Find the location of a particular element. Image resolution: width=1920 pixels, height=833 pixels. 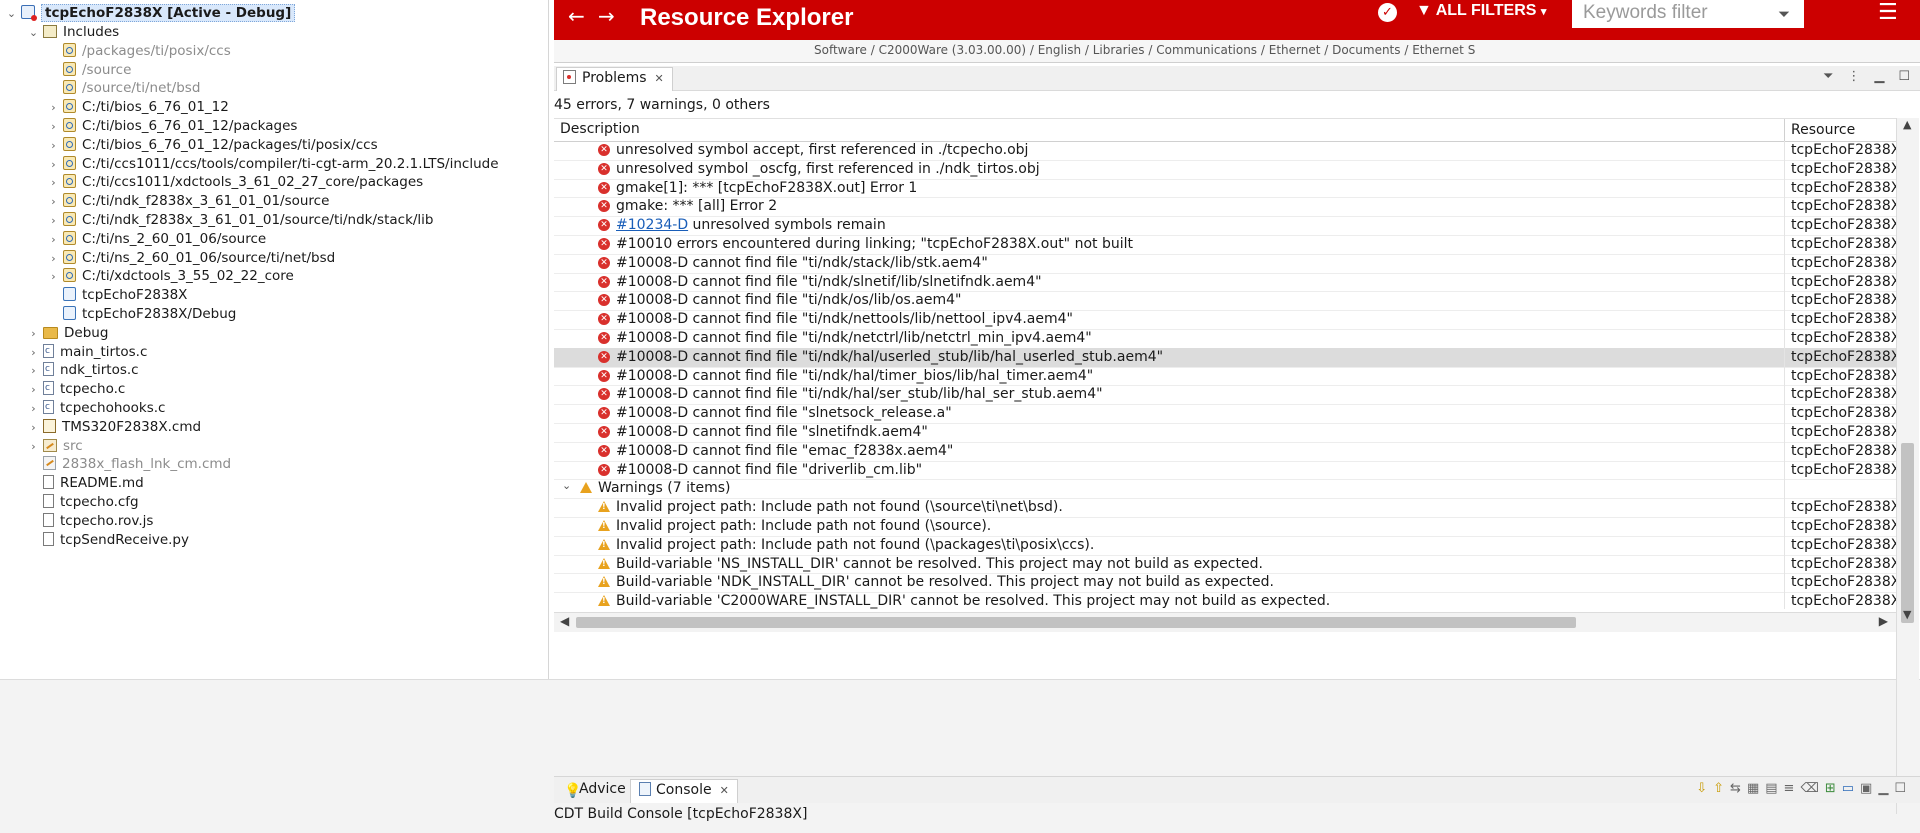

paste-icon: ▤ is located at coordinates (1774, 788).